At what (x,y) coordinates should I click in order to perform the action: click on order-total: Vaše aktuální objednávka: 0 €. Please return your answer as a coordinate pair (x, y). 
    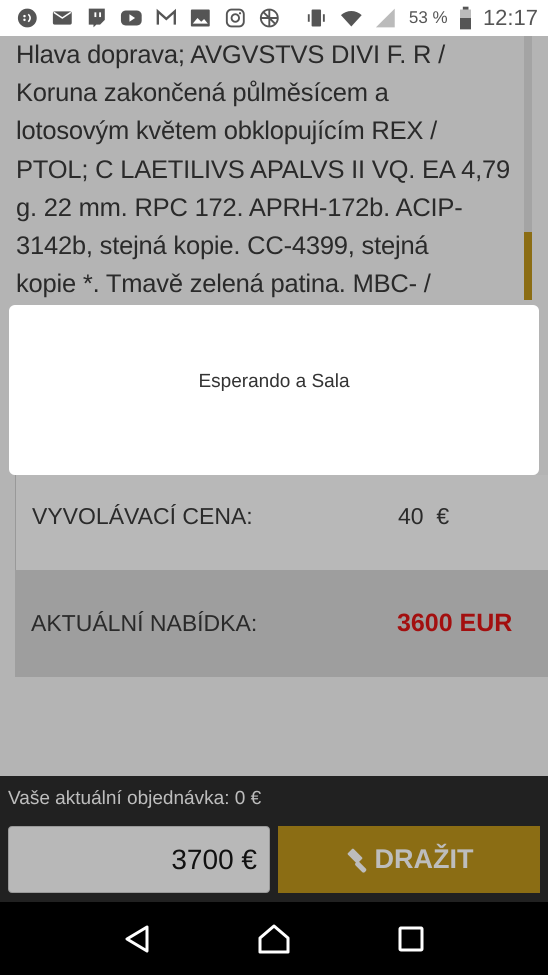
    Looking at the image, I should click on (135, 799).